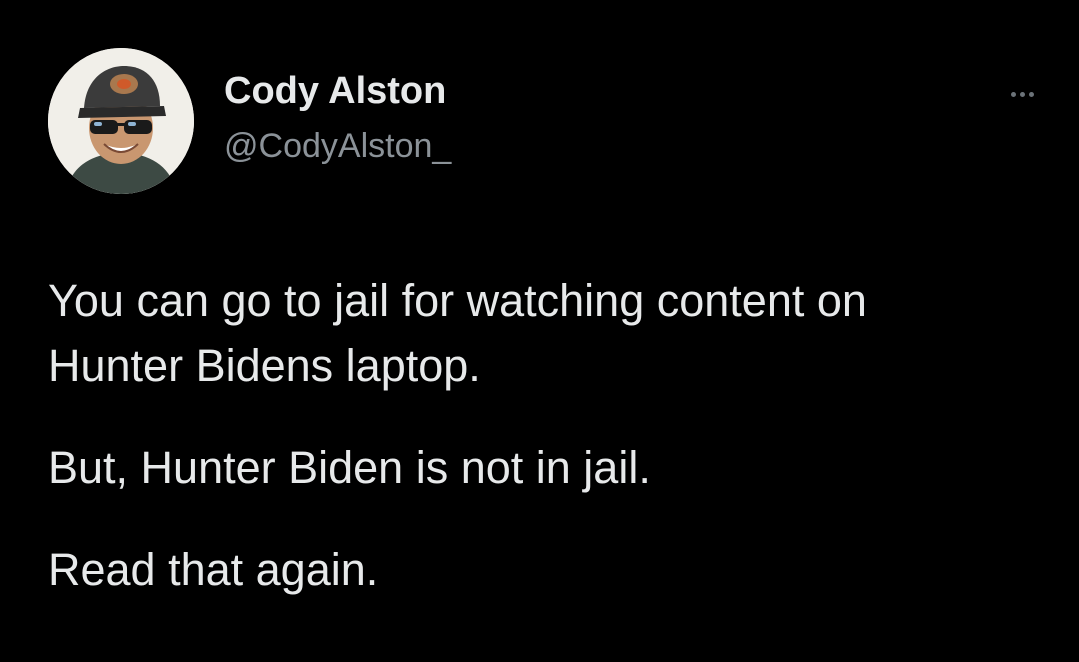  Describe the element at coordinates (337, 118) in the screenshot. I see `author-names: Cody Alston @CodyAlston_` at that location.